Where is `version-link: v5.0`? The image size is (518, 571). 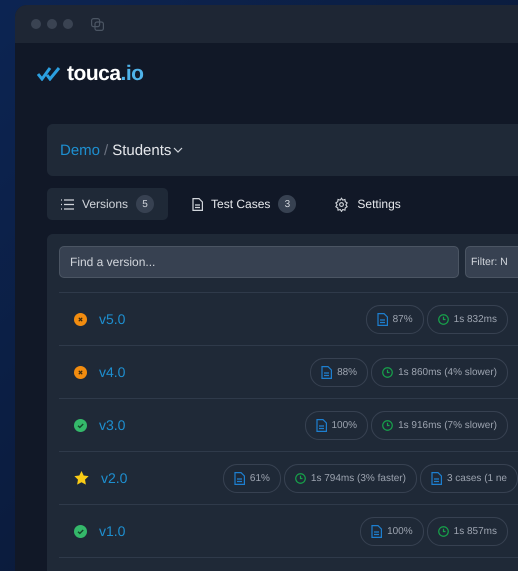
version-link: v5.0 is located at coordinates (112, 319).